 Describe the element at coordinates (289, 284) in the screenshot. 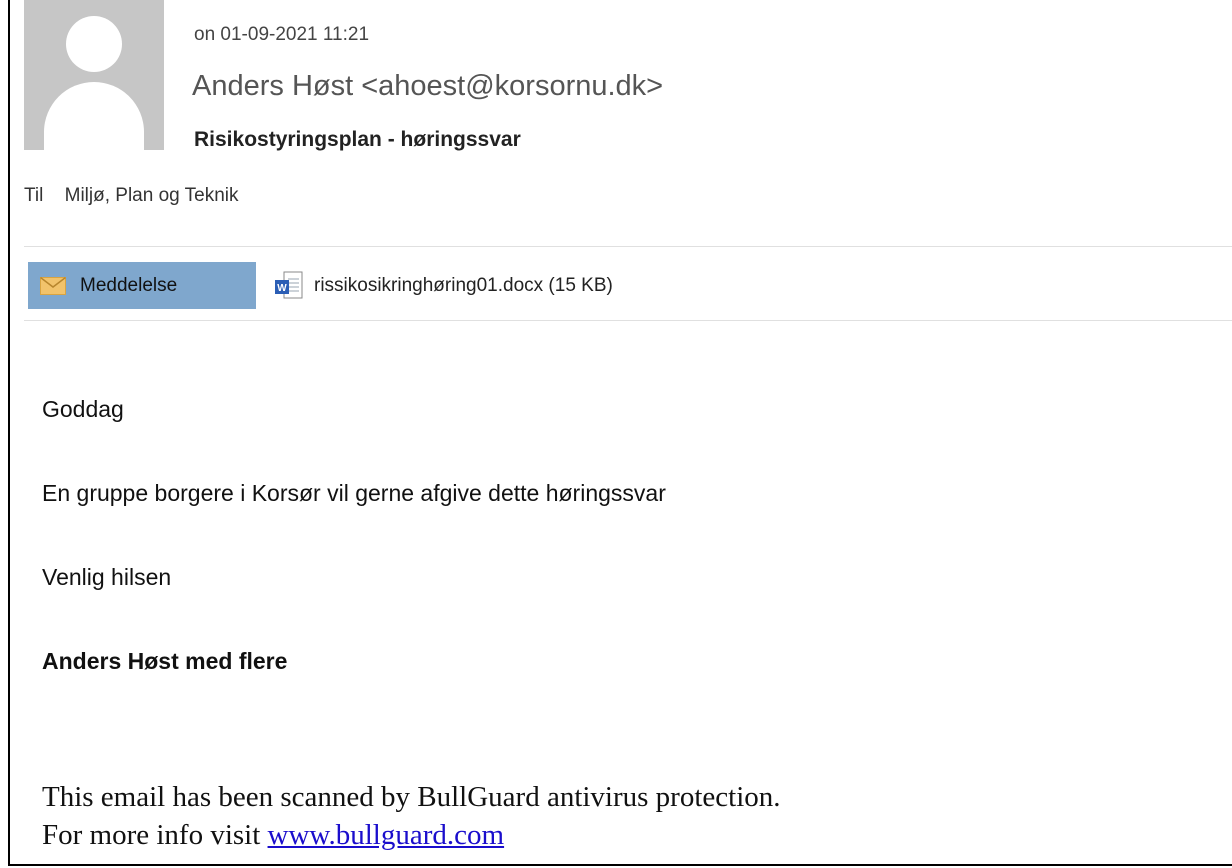

I see `word-document-icon: W` at that location.